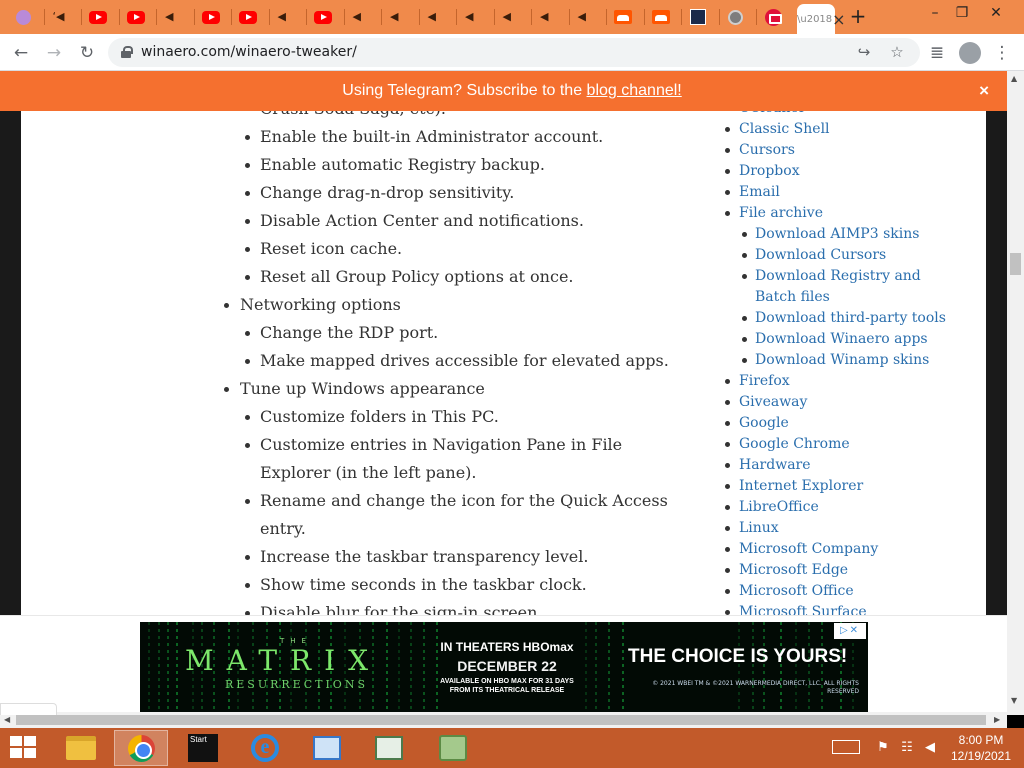 This screenshot has width=1024, height=768. Describe the element at coordinates (962, 13) in the screenshot. I see `restore-button: ❐` at that location.